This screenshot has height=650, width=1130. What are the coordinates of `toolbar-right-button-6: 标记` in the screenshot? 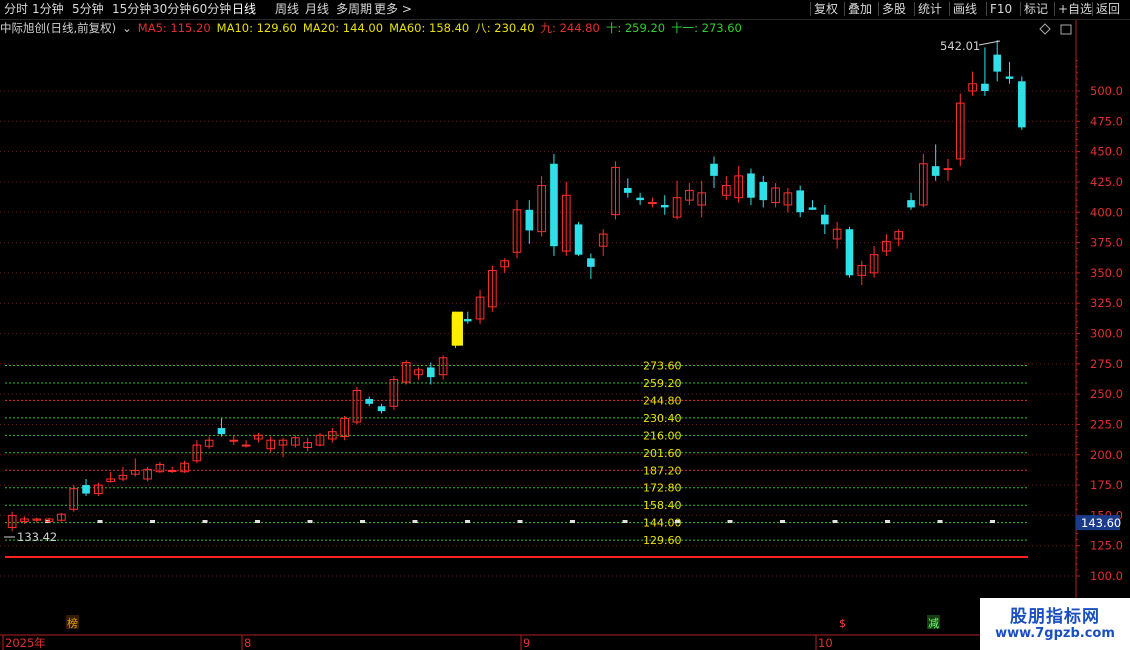 It's located at (1036, 9).